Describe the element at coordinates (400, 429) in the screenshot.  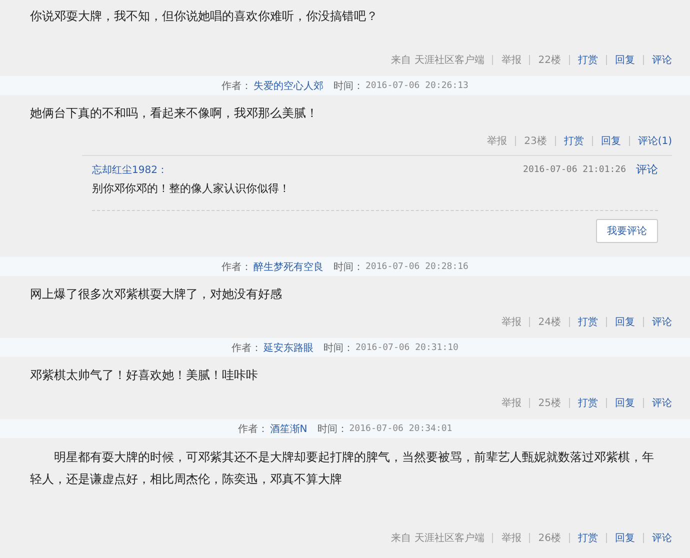
I see `post-time: 2016-07-06 20:34:01` at that location.